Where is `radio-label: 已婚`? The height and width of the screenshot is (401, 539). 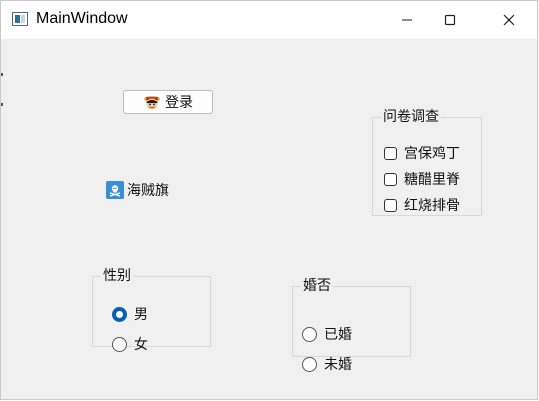
radio-label: 已婚 is located at coordinates (338, 335).